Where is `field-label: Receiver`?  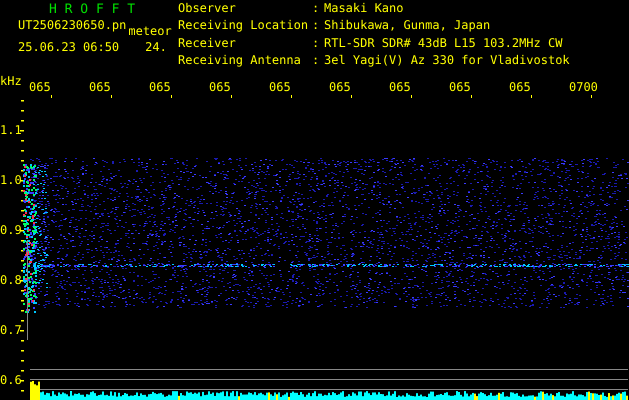 field-label: Receiver is located at coordinates (207, 45).